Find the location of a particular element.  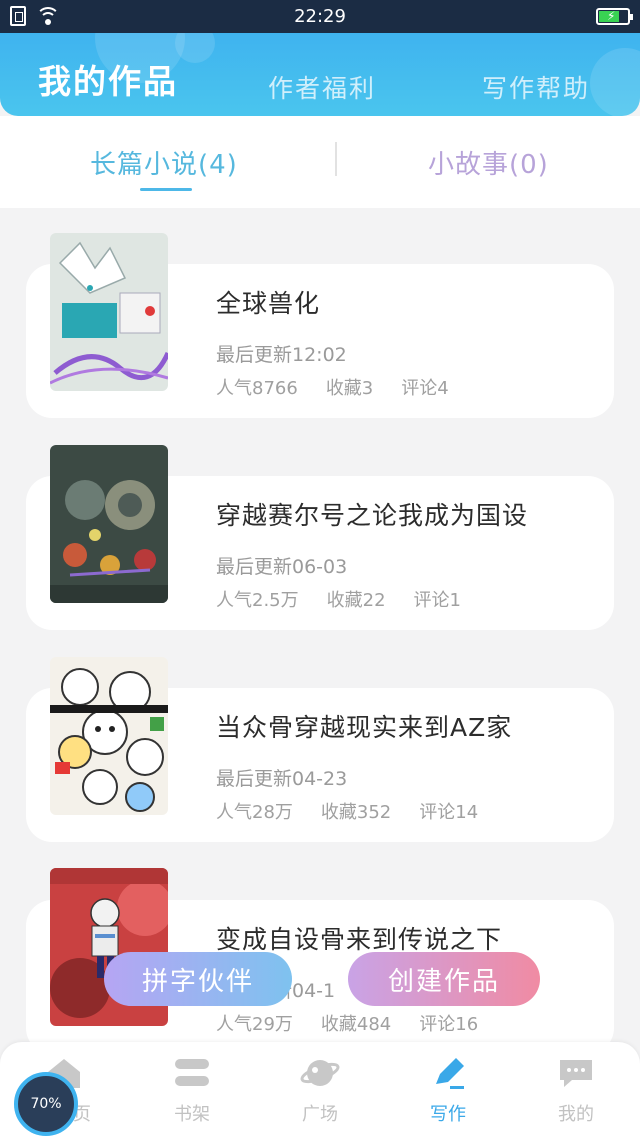

create-work-button: 创建作品 is located at coordinates (444, 979).